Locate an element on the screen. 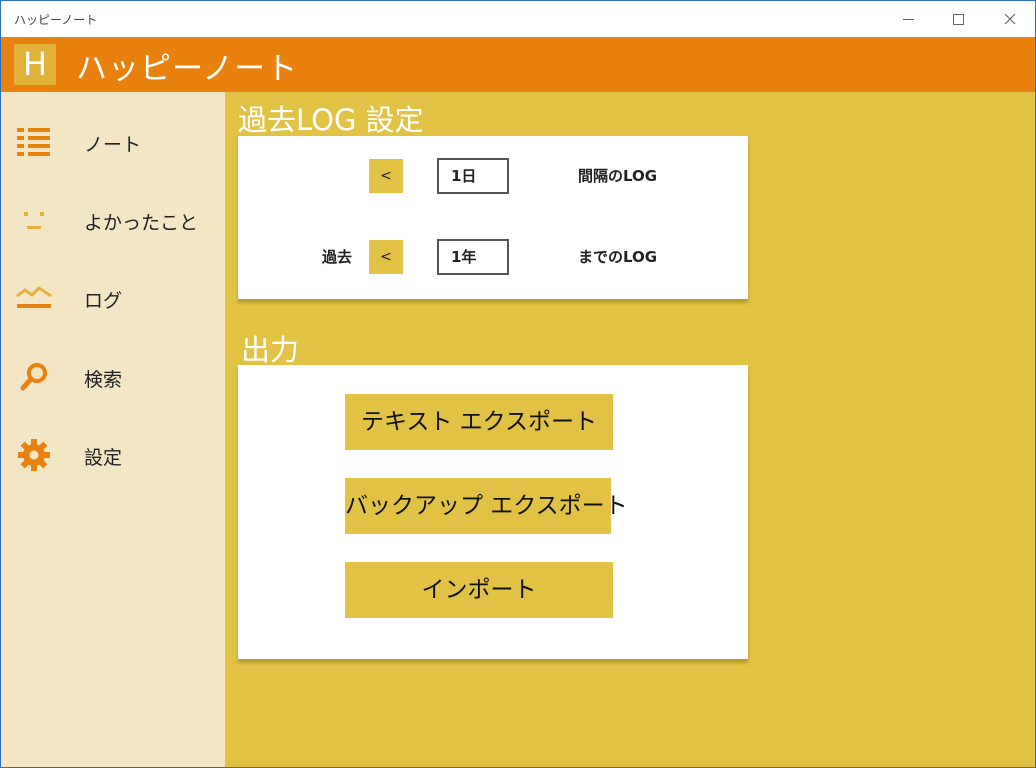  close-icon is located at coordinates (1010, 19).